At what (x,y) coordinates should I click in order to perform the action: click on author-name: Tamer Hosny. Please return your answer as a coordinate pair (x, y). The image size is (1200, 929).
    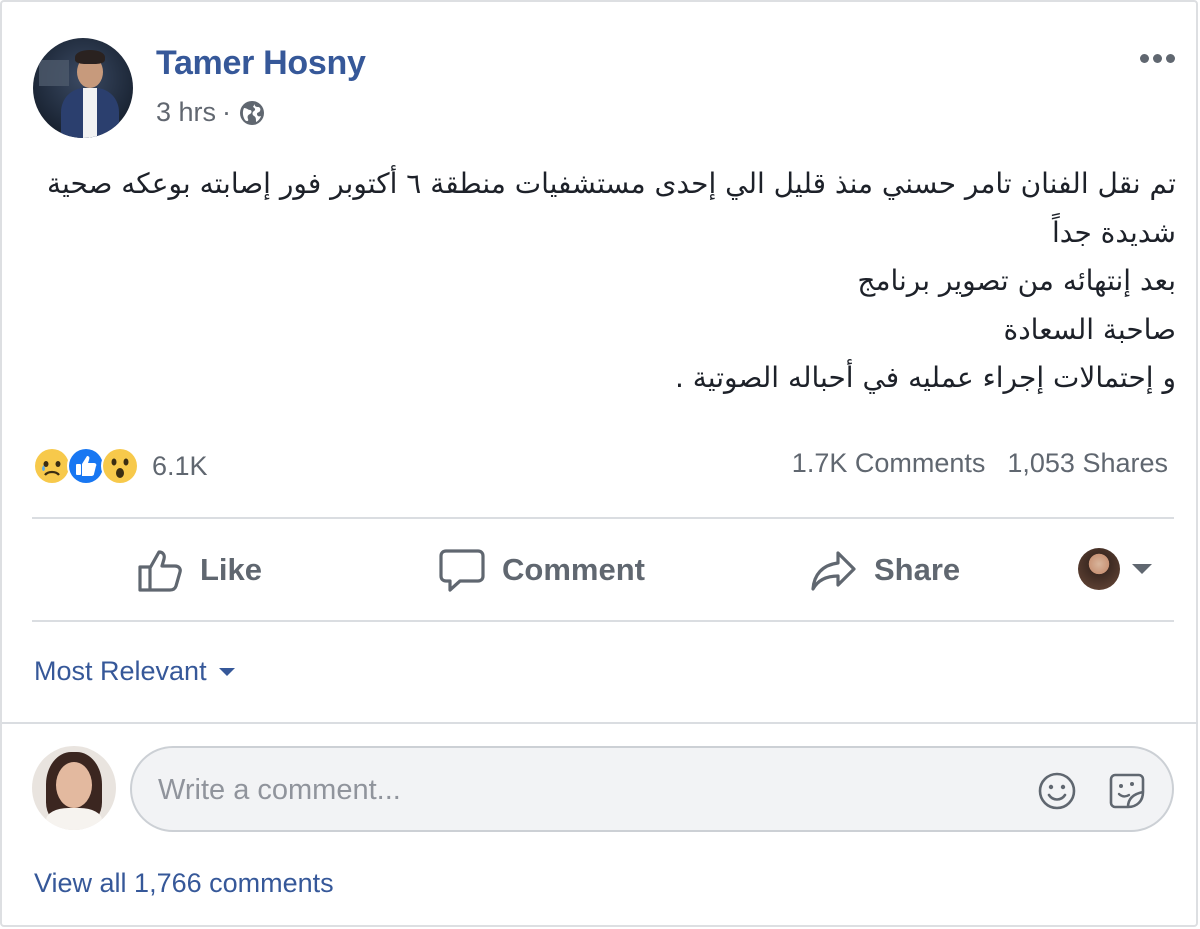
    Looking at the image, I should click on (261, 63).